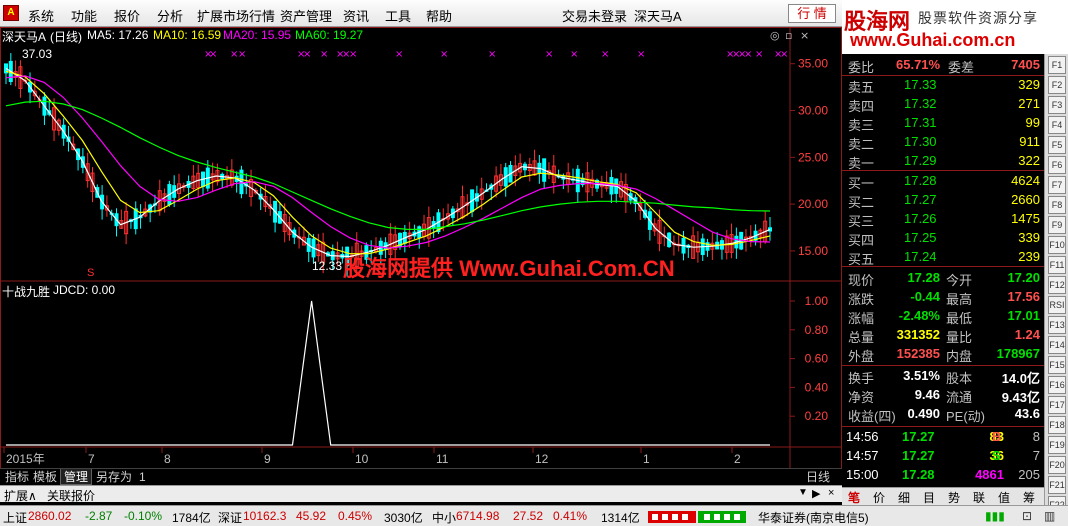 The image size is (1068, 526). What do you see at coordinates (920, 103) in the screenshot?
I see `ask-price: 17.32` at bounding box center [920, 103].